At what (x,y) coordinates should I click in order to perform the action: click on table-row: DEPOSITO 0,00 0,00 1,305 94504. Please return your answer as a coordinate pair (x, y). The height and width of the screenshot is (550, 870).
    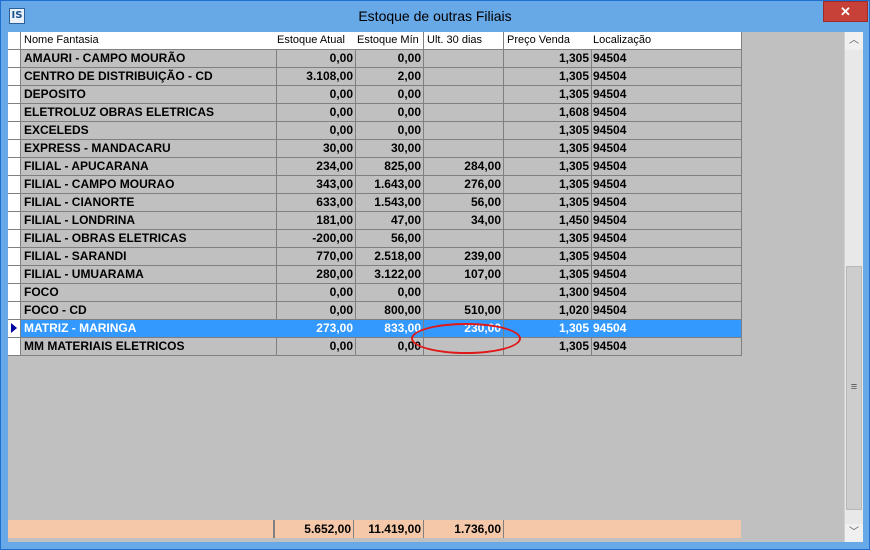
    Looking at the image, I should click on (375, 95).